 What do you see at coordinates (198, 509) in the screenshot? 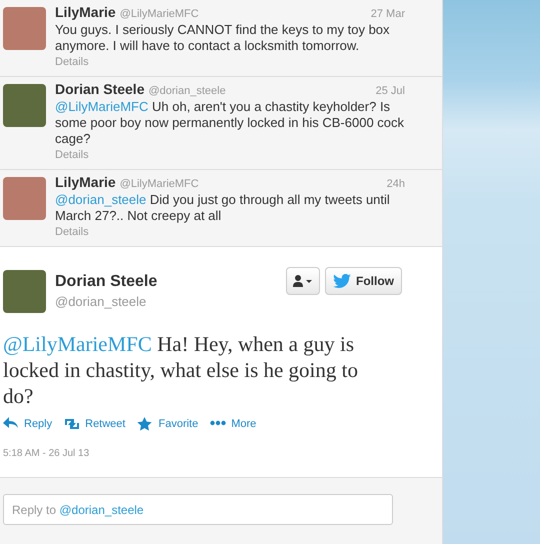
I see `reply-input-field: Reply to @dorian_steele` at bounding box center [198, 509].